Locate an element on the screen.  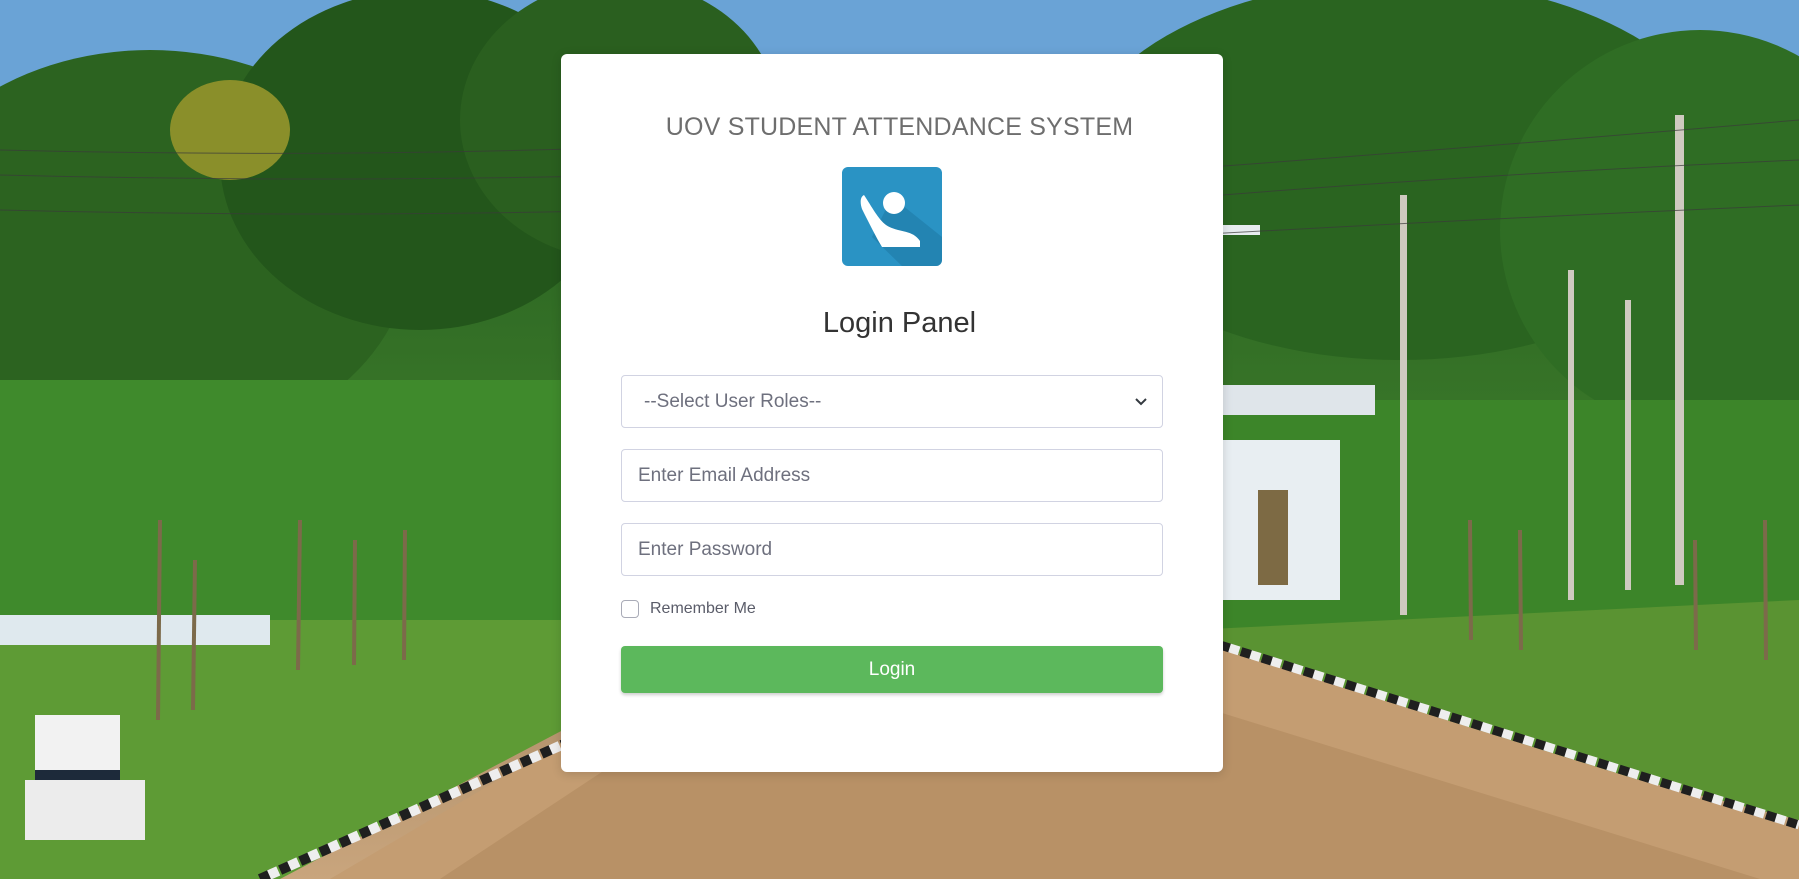
user-role-select: --Select User Roles-- is located at coordinates (892, 401).